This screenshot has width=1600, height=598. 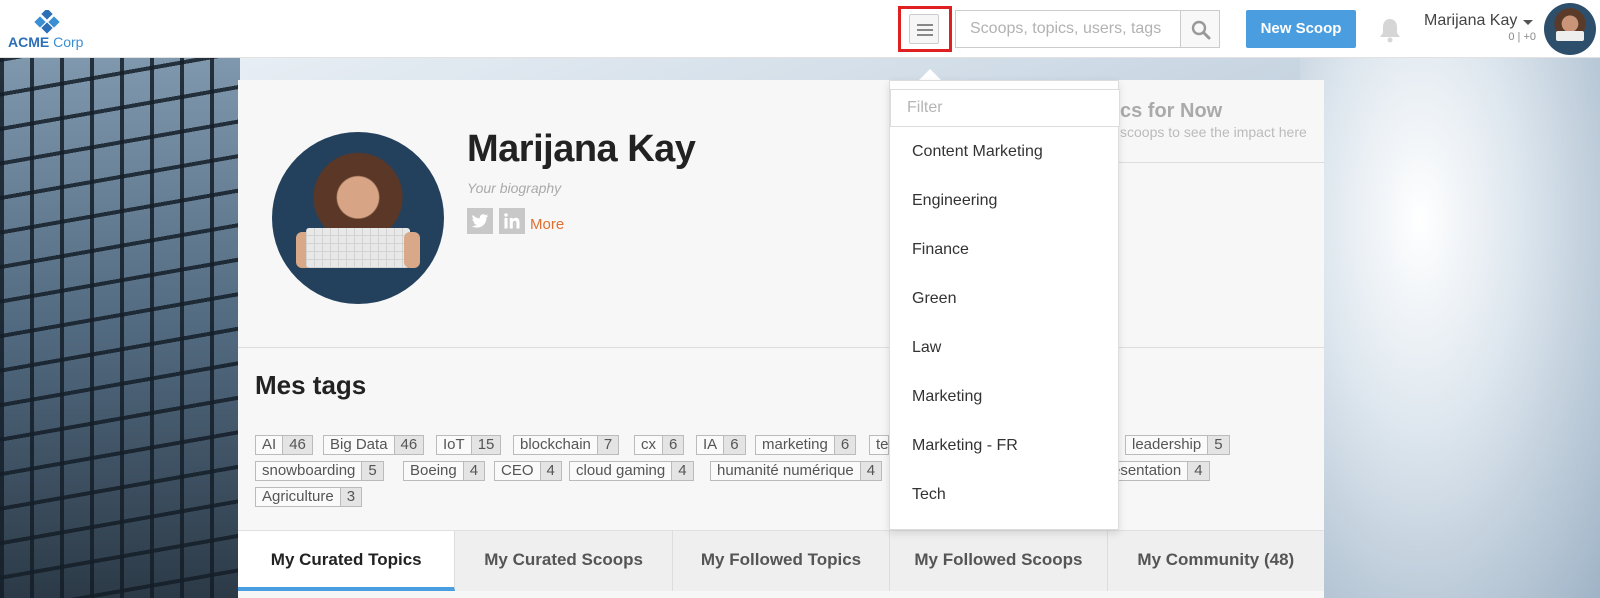 I want to click on tag-count: 3, so click(x=350, y=497).